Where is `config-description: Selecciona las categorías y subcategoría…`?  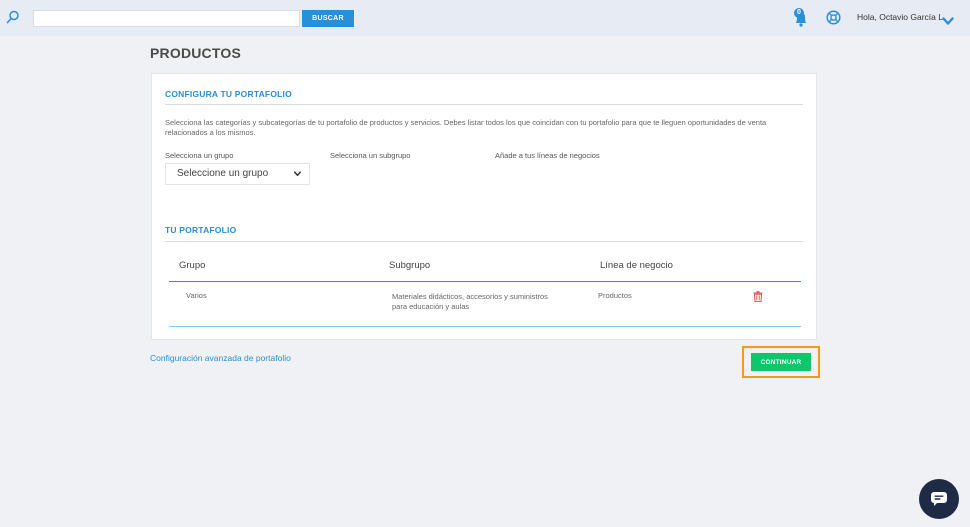 config-description: Selecciona las categorías y subcategoría… is located at coordinates (466, 127).